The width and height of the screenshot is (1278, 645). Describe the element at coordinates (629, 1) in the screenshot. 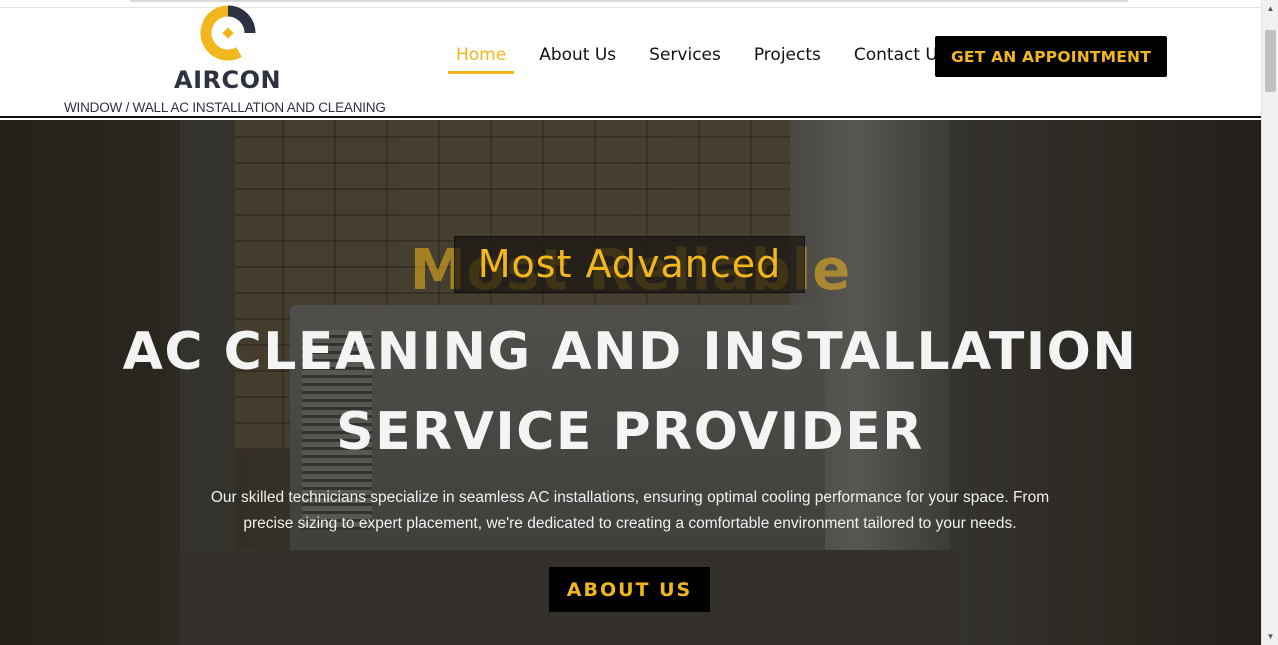

I see `top-strip-bar` at that location.